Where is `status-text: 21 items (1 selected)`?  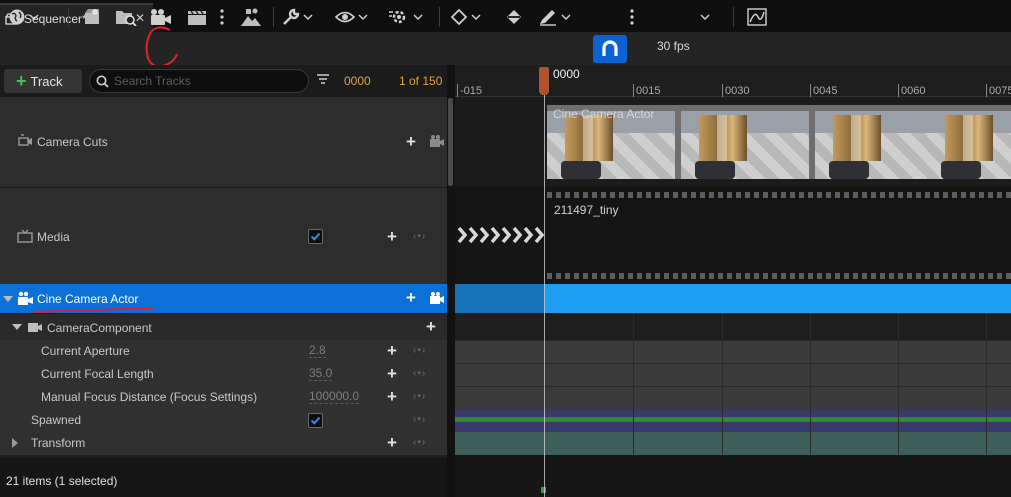 status-text: 21 items (1 selected) is located at coordinates (62, 481).